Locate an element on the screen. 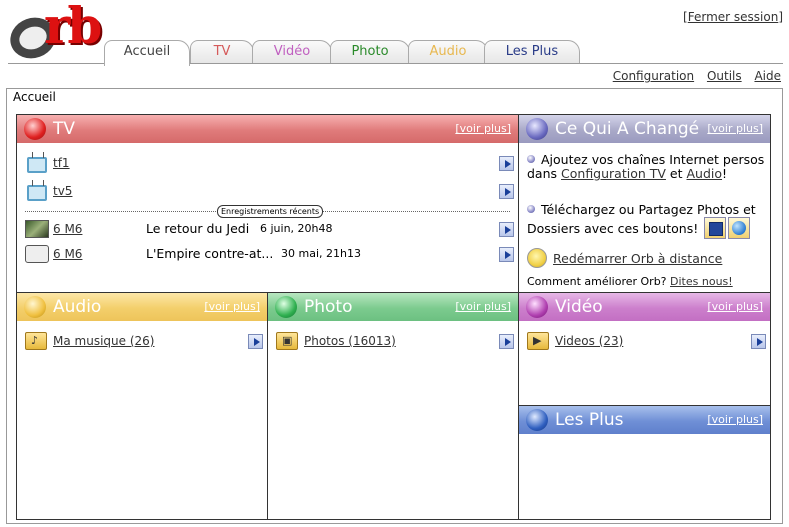 The image size is (789, 527). logo-text: rb is located at coordinates (73, 27).